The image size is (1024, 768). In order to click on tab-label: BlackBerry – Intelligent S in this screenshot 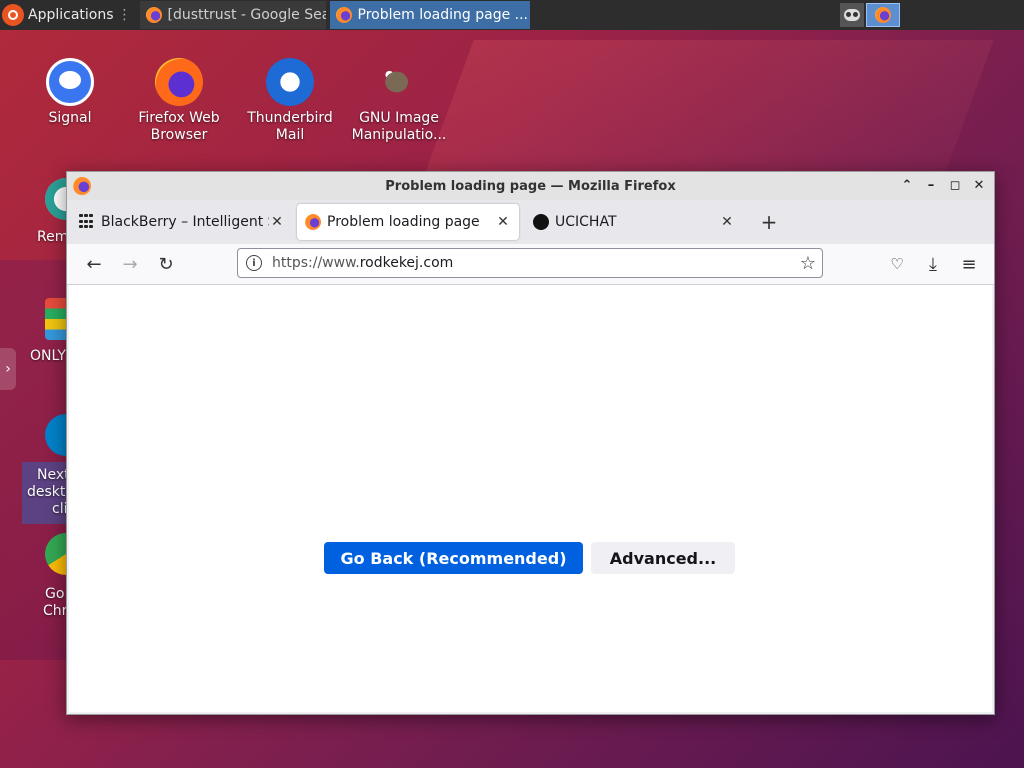, I will do `click(185, 222)`.